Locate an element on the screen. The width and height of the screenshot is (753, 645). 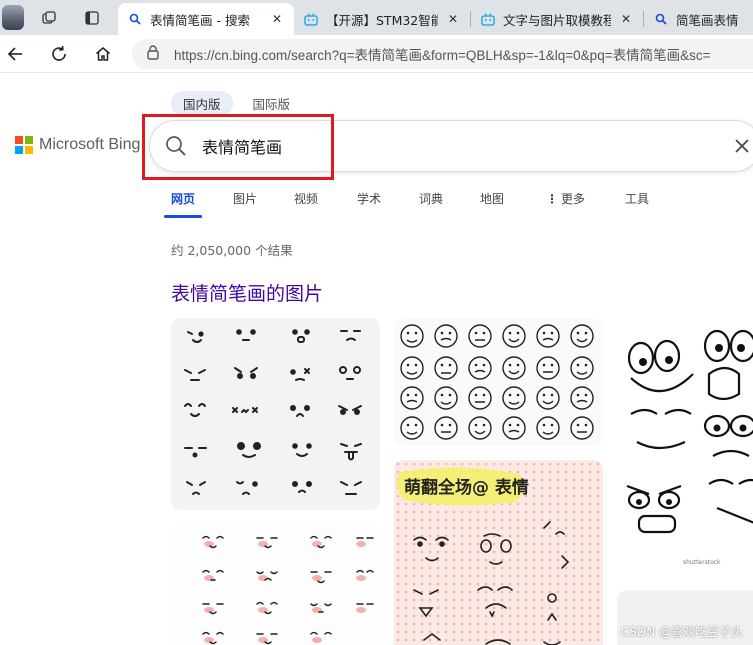
image-result-blush-faces is located at coordinates (275, 584).